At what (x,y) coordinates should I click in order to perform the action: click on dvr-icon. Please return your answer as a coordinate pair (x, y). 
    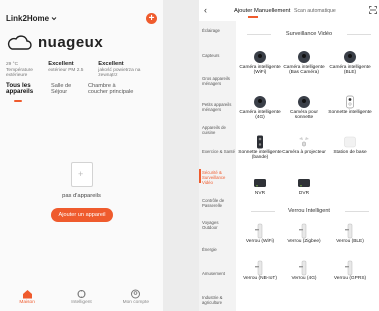
    Looking at the image, I should click on (304, 182).